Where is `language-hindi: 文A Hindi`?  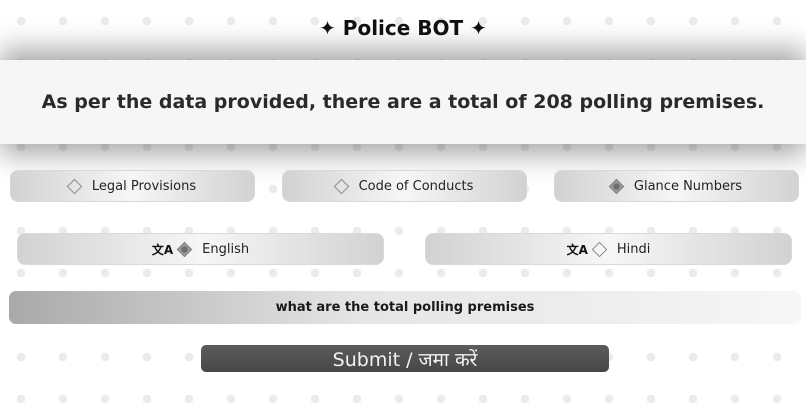 language-hindi: 文A Hindi is located at coordinates (608, 249).